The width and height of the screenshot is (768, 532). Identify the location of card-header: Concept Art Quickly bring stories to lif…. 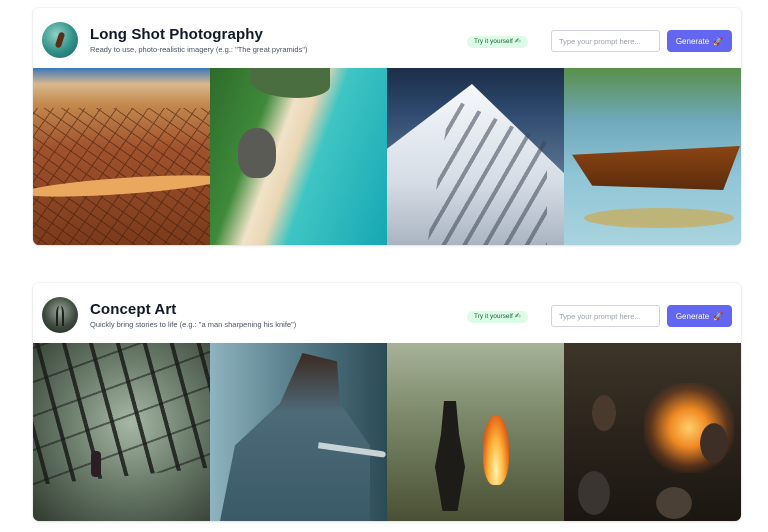
(387, 313).